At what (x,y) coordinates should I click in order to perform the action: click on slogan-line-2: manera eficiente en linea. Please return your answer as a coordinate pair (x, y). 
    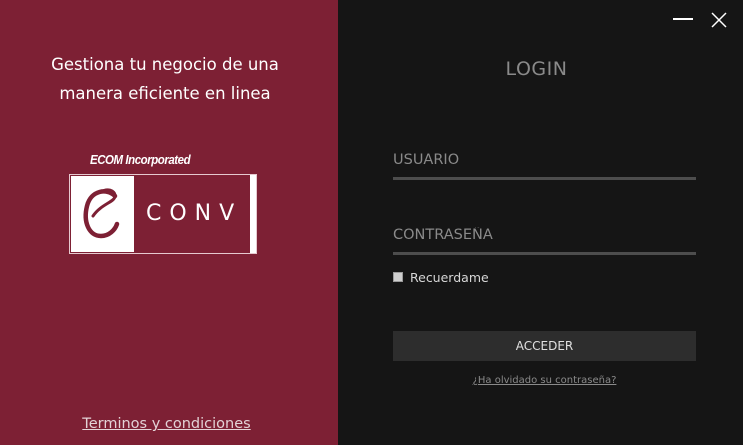
    Looking at the image, I should click on (165, 93).